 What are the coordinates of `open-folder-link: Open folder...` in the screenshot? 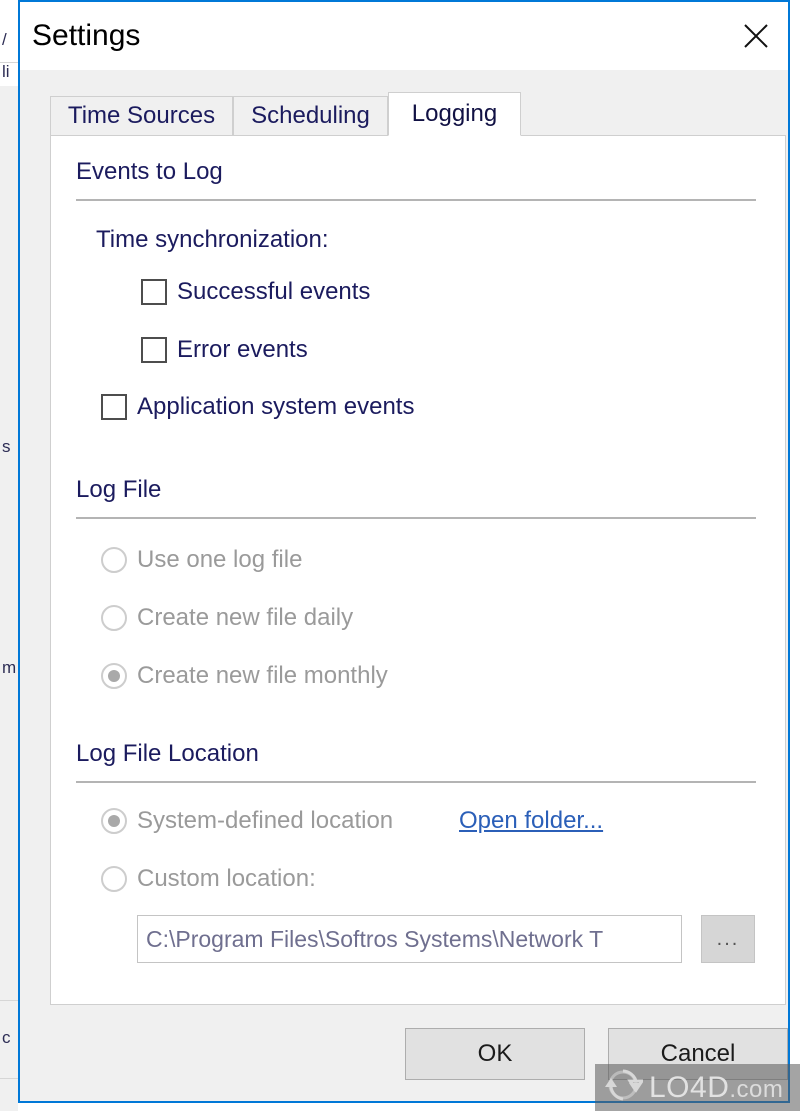 It's located at (531, 821).